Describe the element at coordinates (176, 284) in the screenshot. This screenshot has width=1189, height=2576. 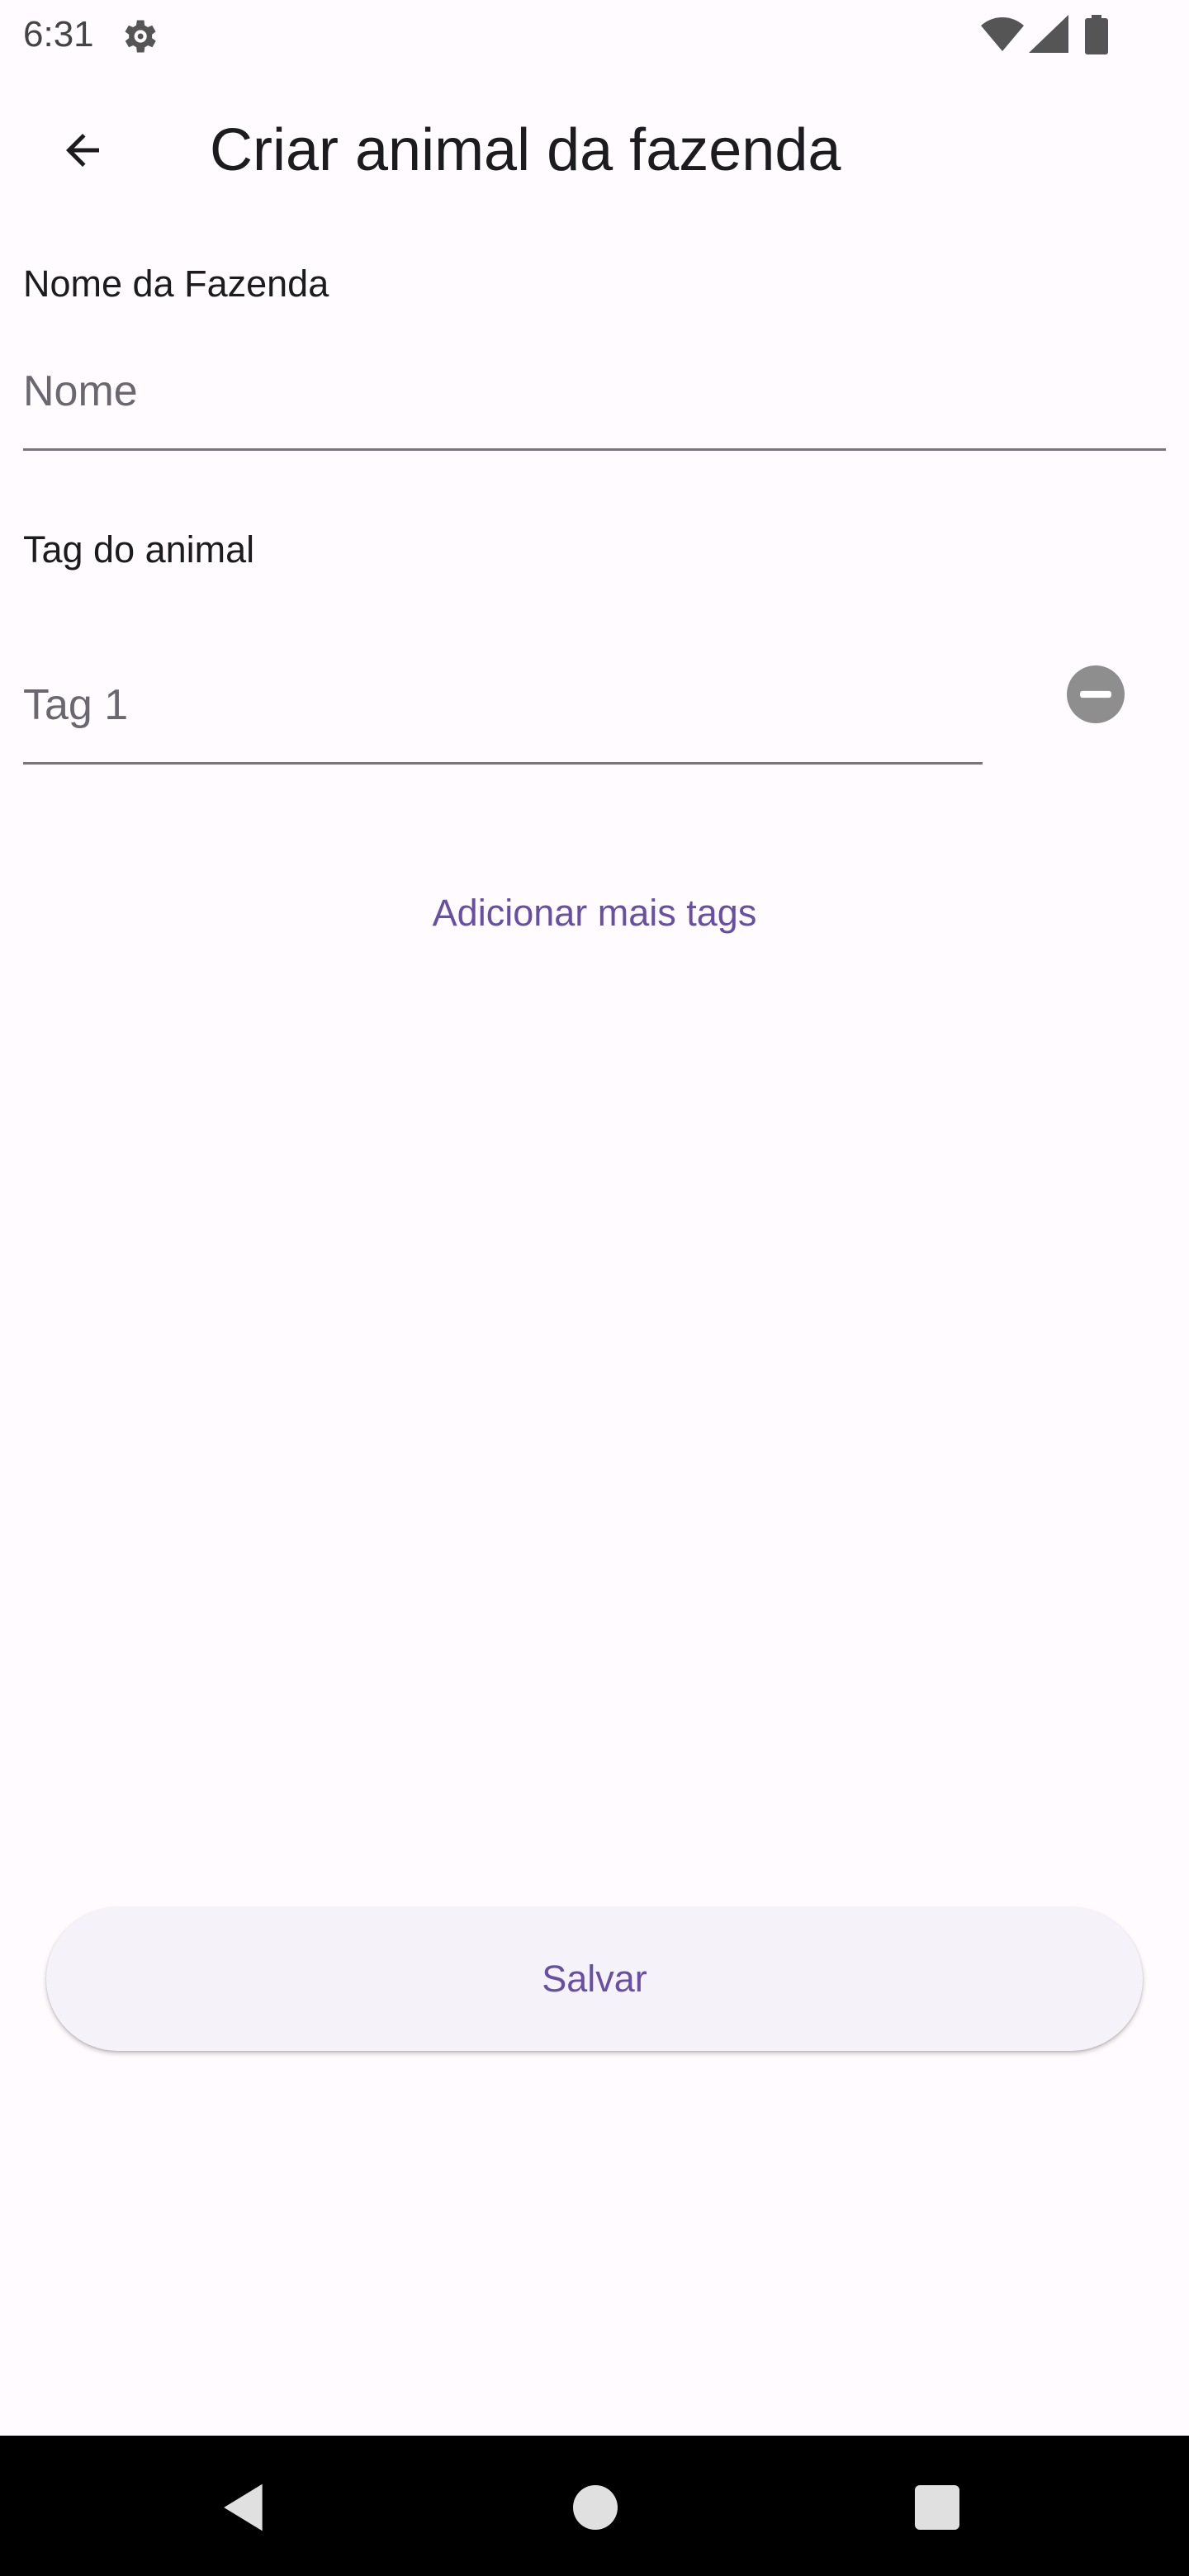
I see `farm-name-label: Nome da Fazenda` at that location.